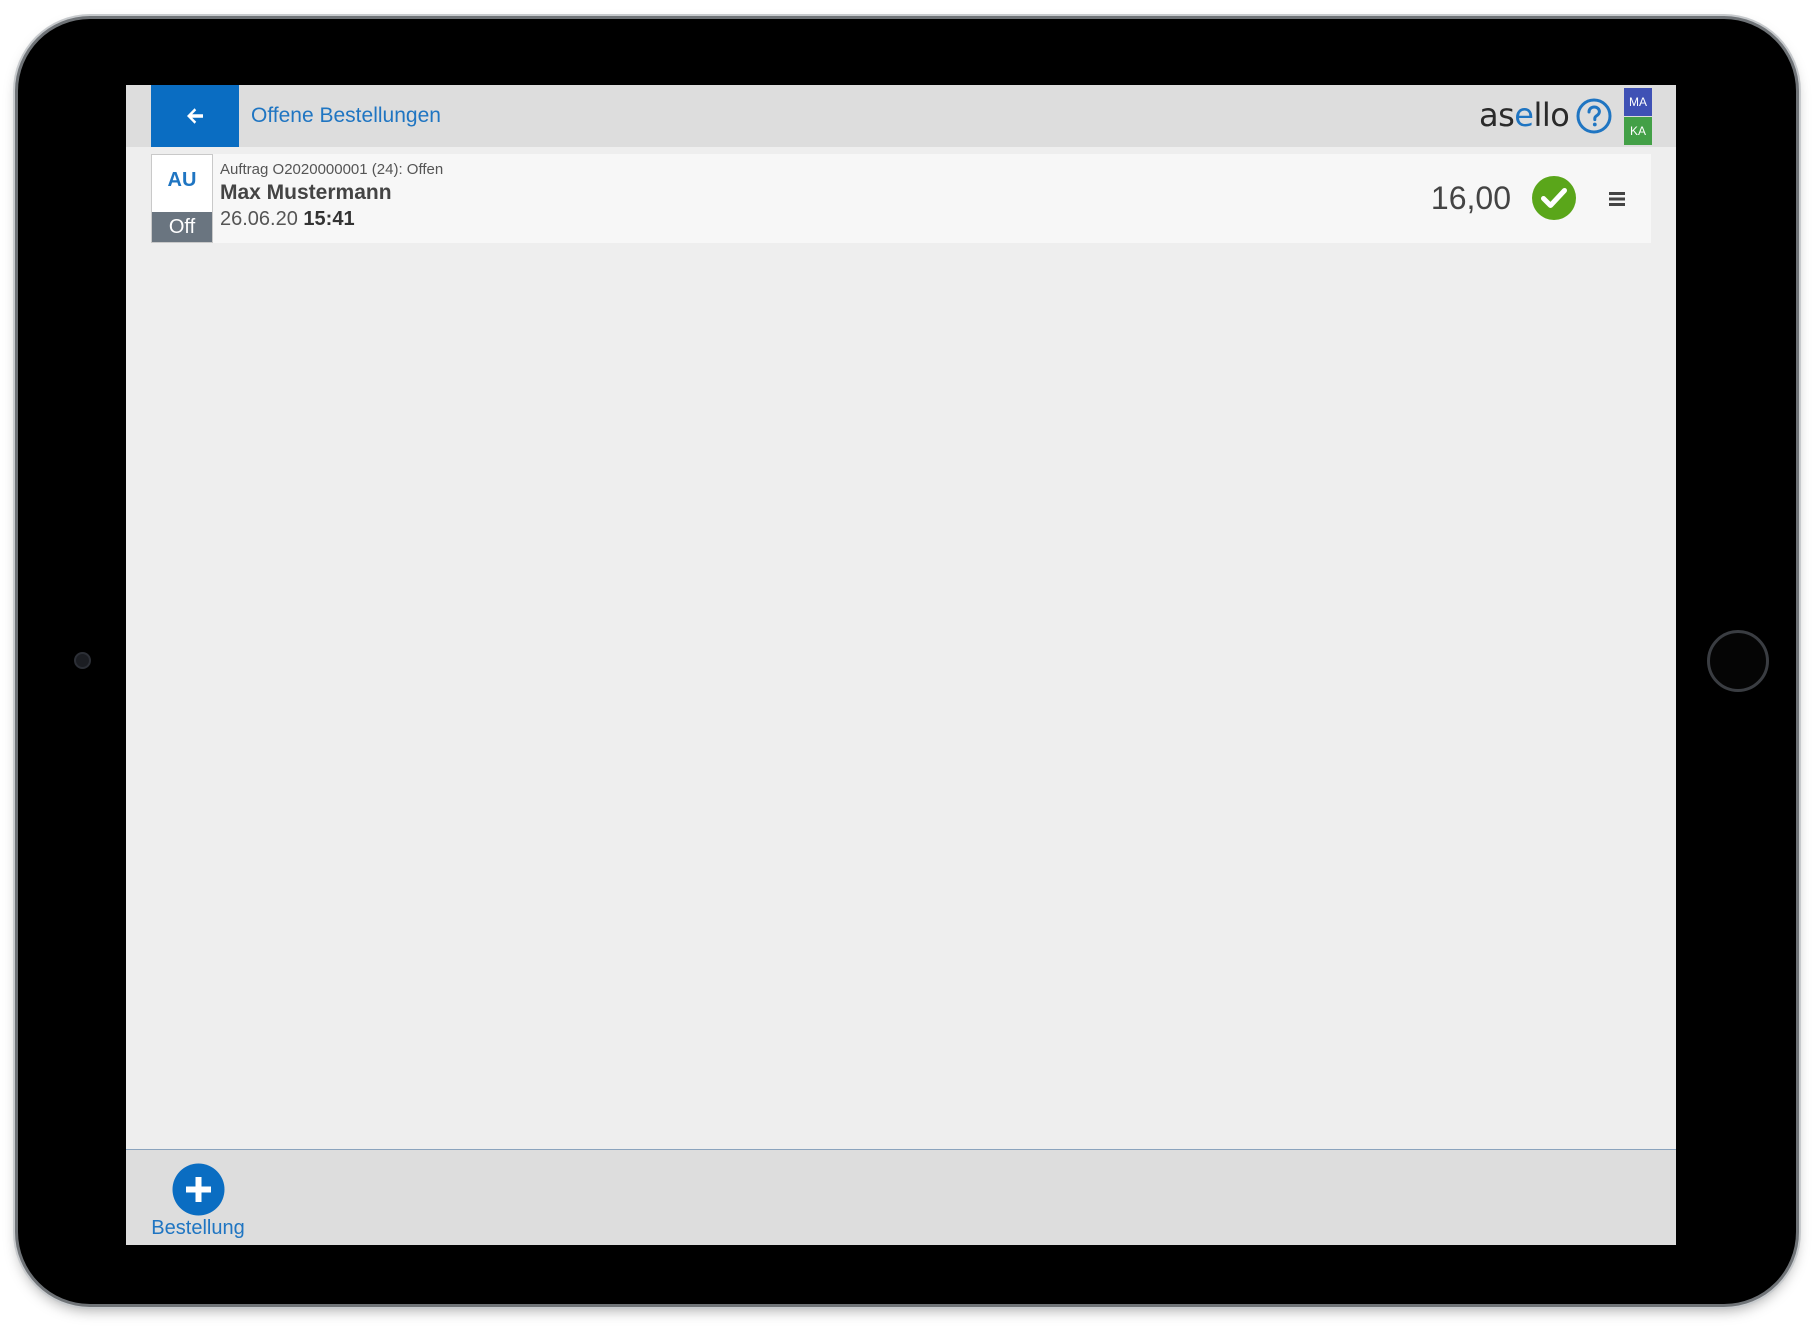 This screenshot has width=1815, height=1331. I want to click on badge-ka: KA, so click(1638, 131).